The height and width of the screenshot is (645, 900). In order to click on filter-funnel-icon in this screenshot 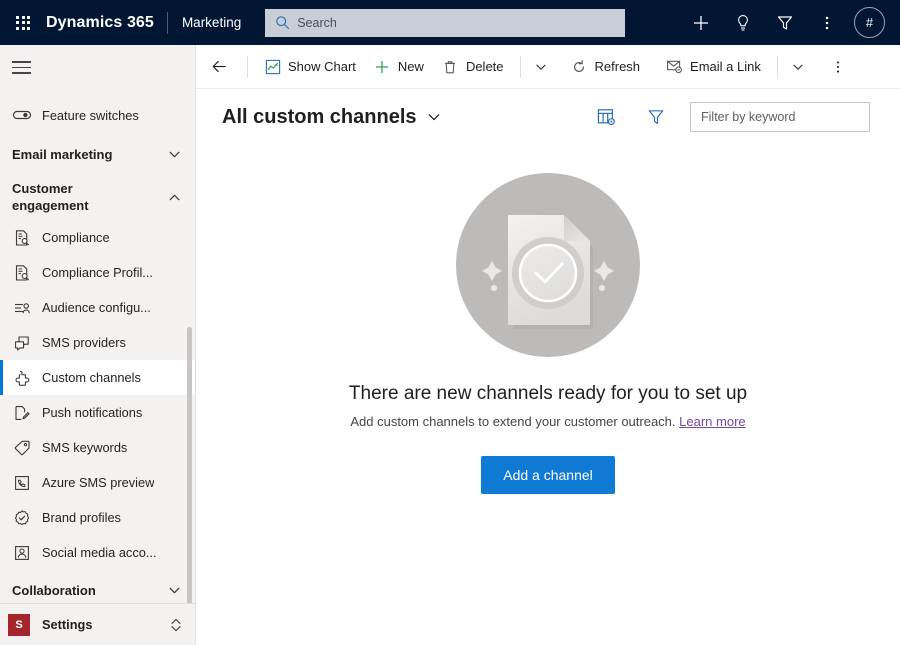, I will do `click(656, 117)`.